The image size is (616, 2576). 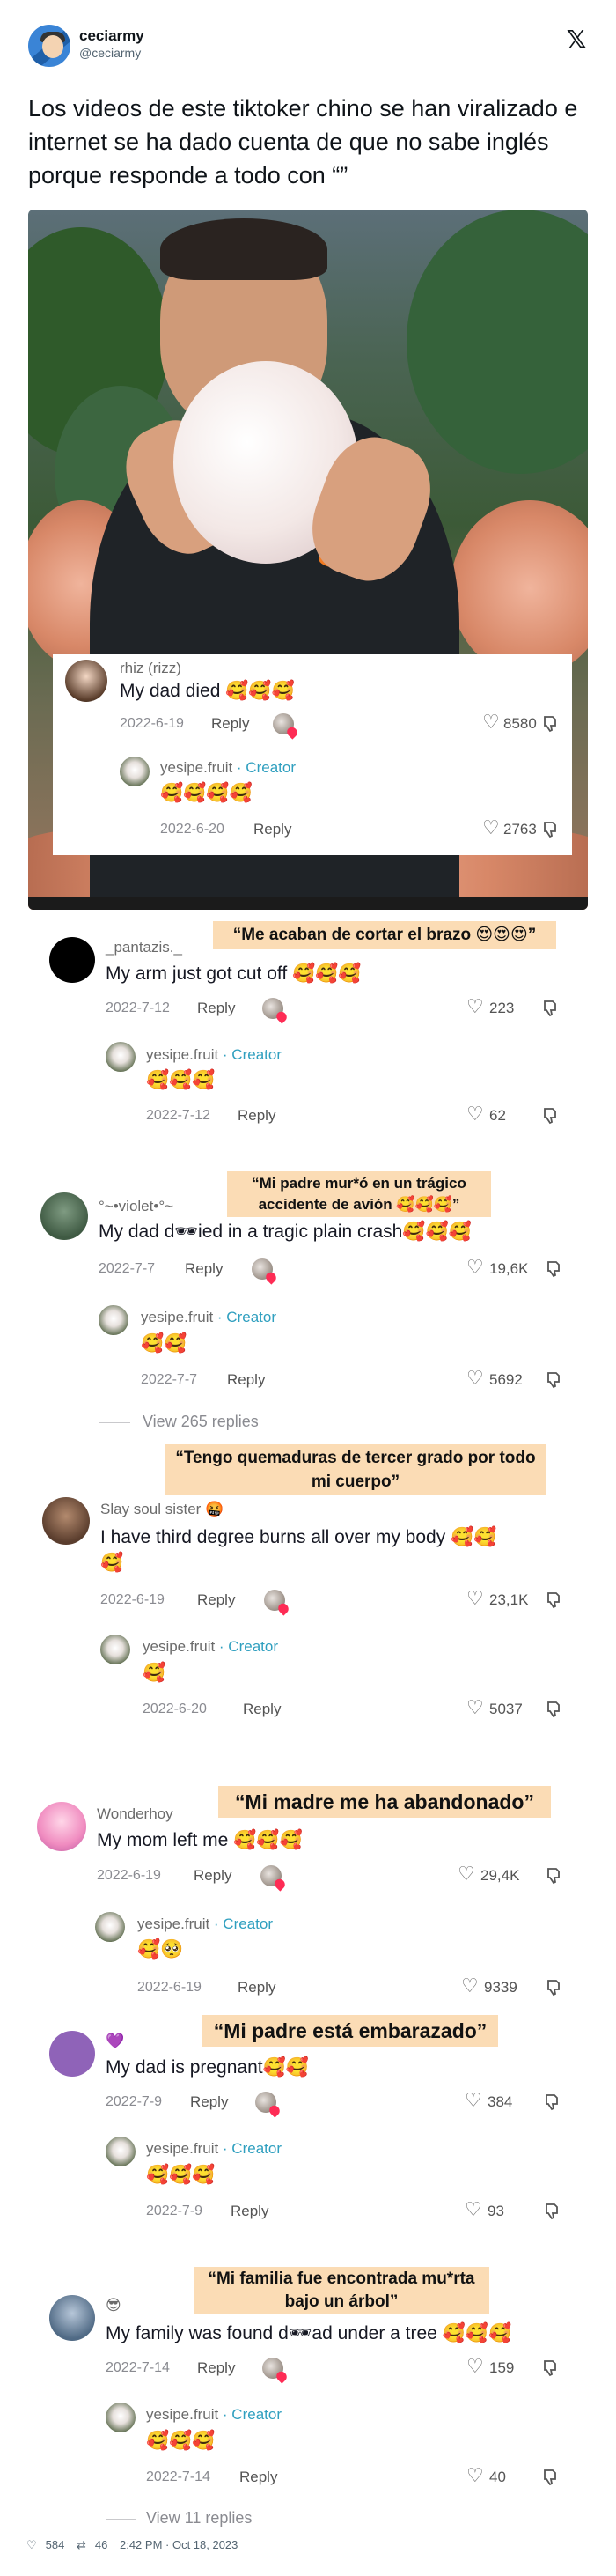 I want to click on like-count: 159, so click(x=502, y=2367).